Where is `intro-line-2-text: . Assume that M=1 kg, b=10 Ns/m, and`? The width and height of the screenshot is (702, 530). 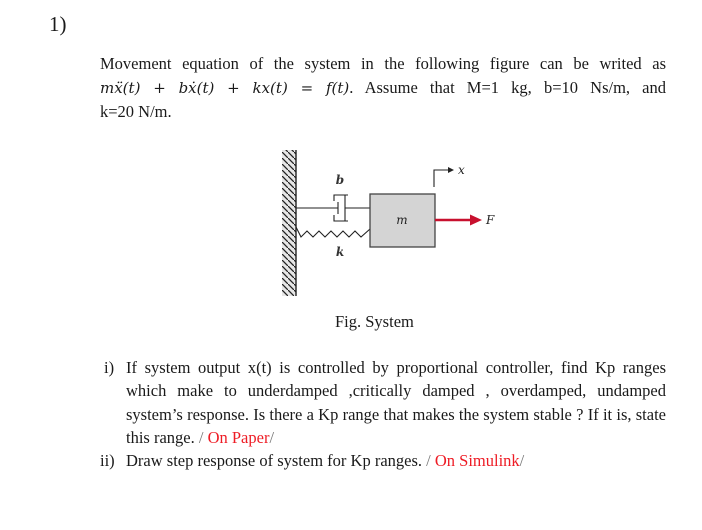
intro-line-2-text: . Assume that M=1 kg, b=10 Ns/m, and is located at coordinates (508, 87).